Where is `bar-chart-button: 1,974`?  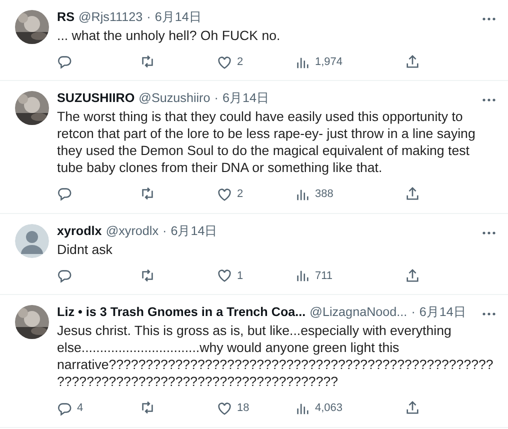
bar-chart-button: 1,974 is located at coordinates (319, 62).